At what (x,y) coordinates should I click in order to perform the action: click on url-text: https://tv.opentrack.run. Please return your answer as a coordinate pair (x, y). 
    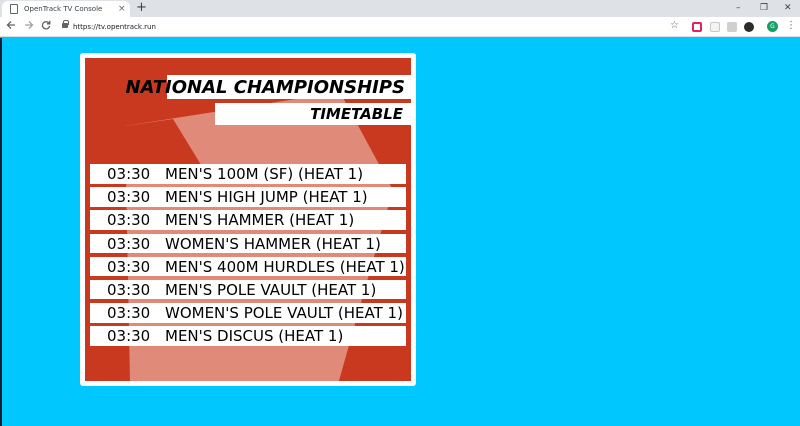
    Looking at the image, I should click on (114, 27).